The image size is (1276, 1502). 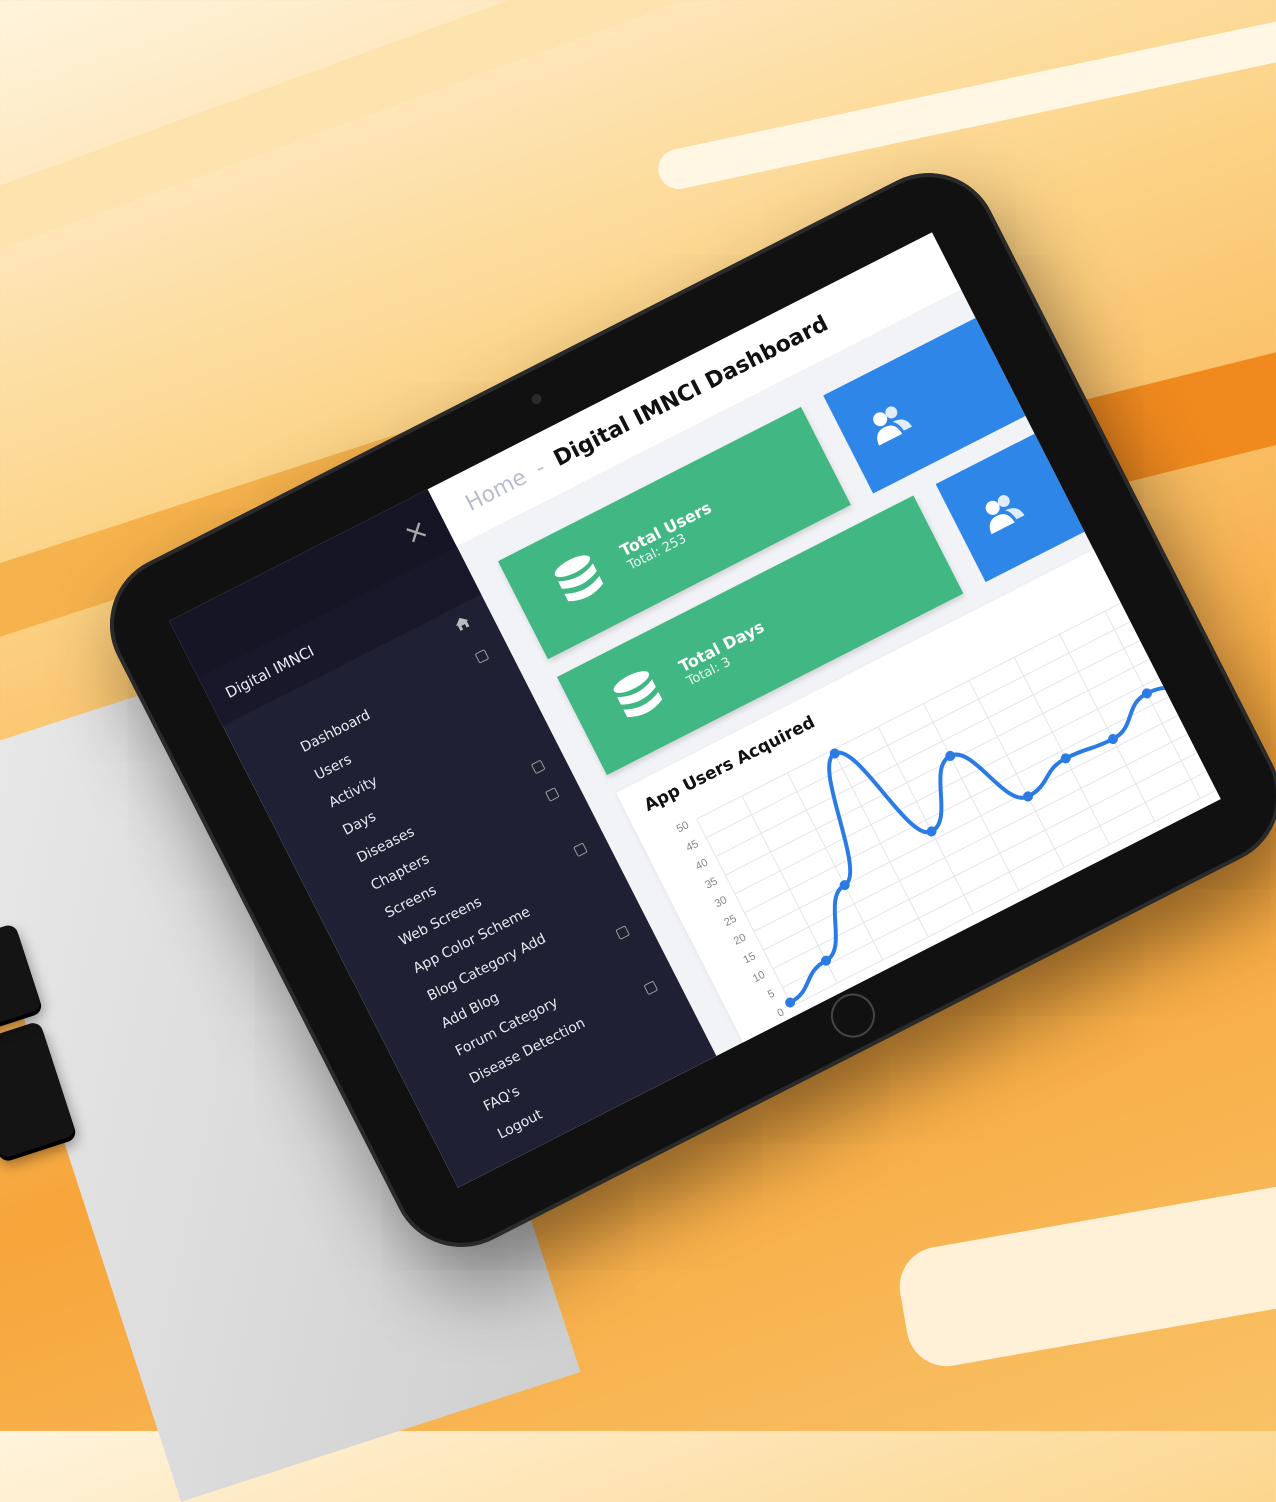 I want to click on x-tick-label: January, so click(x=1205, y=812).